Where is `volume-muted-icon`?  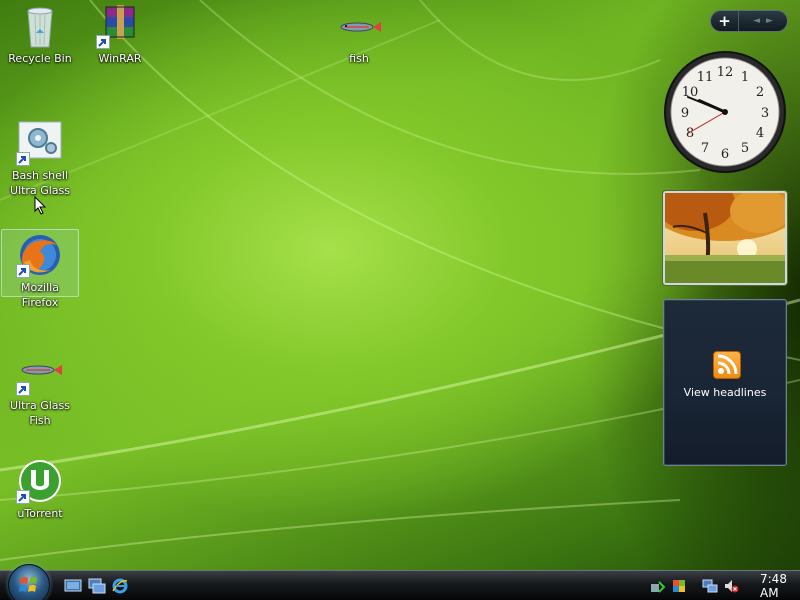 volume-muted-icon is located at coordinates (731, 586).